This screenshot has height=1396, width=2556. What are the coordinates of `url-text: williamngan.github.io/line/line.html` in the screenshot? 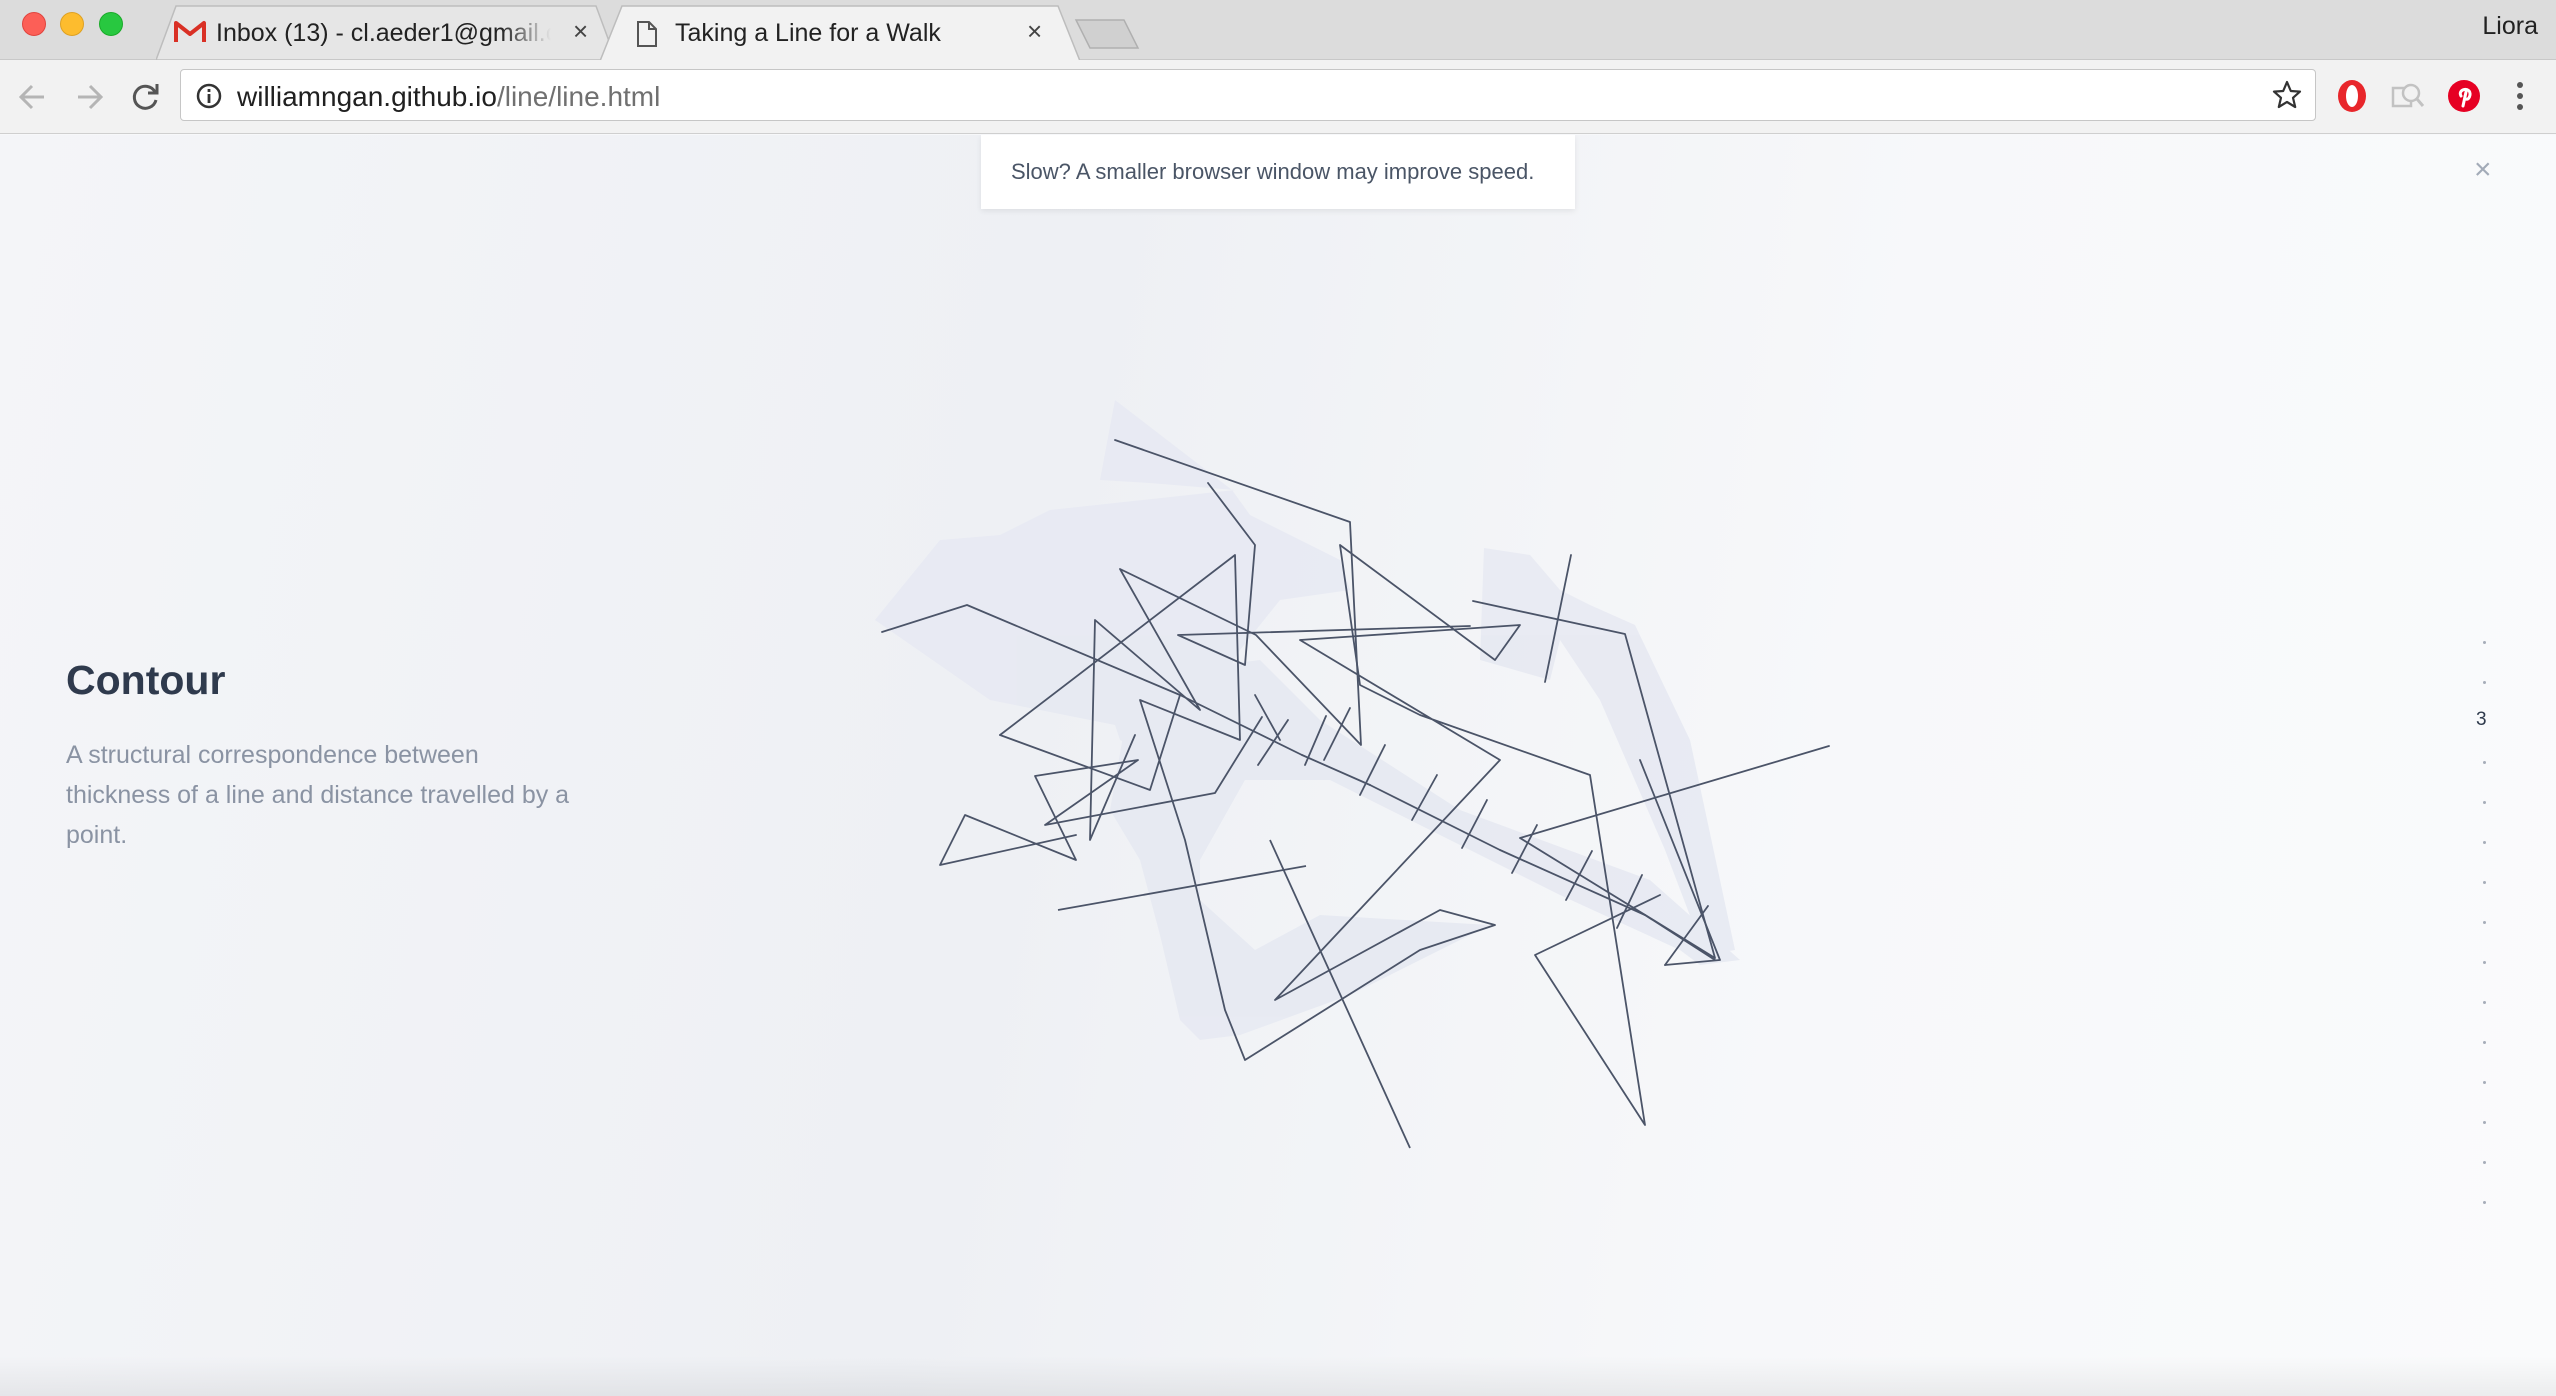 It's located at (448, 97).